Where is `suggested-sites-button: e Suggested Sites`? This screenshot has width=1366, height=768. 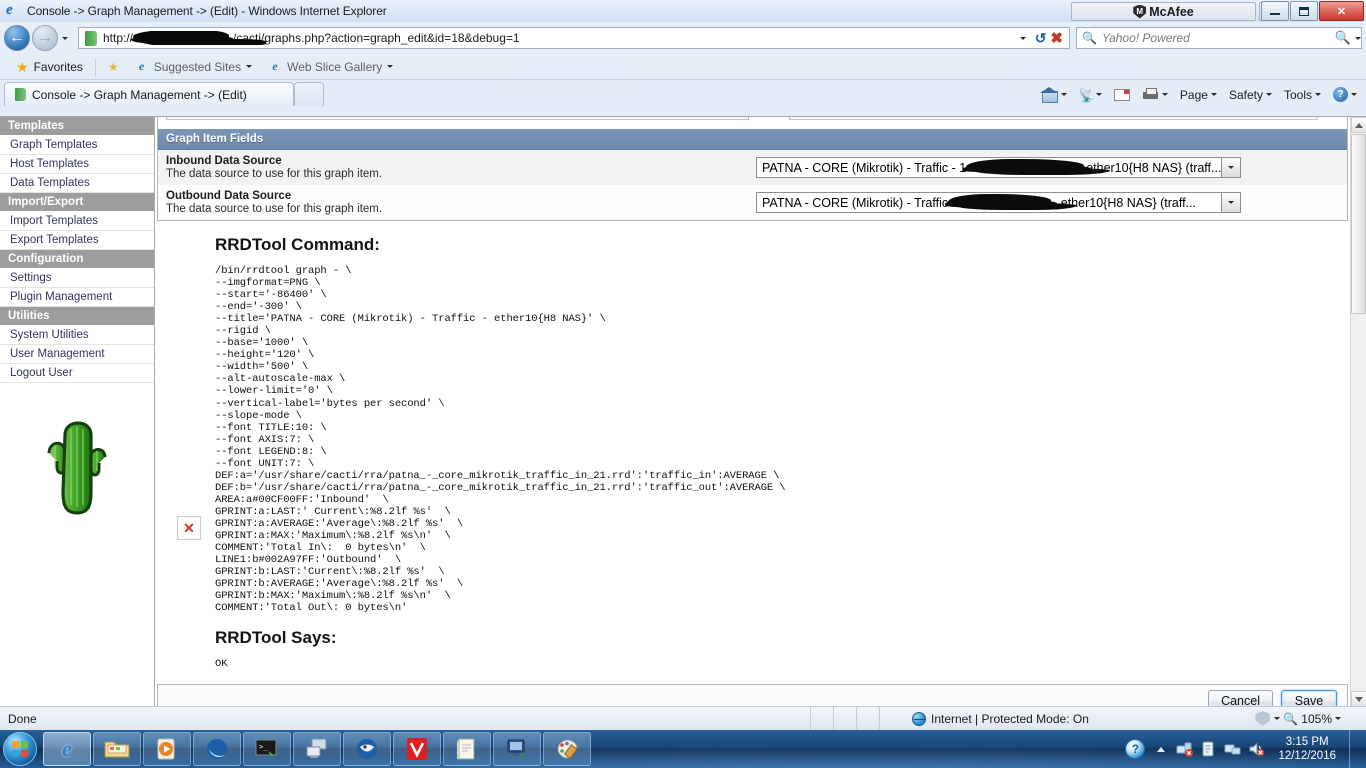
suggested-sites-button: e Suggested Sites is located at coordinates (193, 67).